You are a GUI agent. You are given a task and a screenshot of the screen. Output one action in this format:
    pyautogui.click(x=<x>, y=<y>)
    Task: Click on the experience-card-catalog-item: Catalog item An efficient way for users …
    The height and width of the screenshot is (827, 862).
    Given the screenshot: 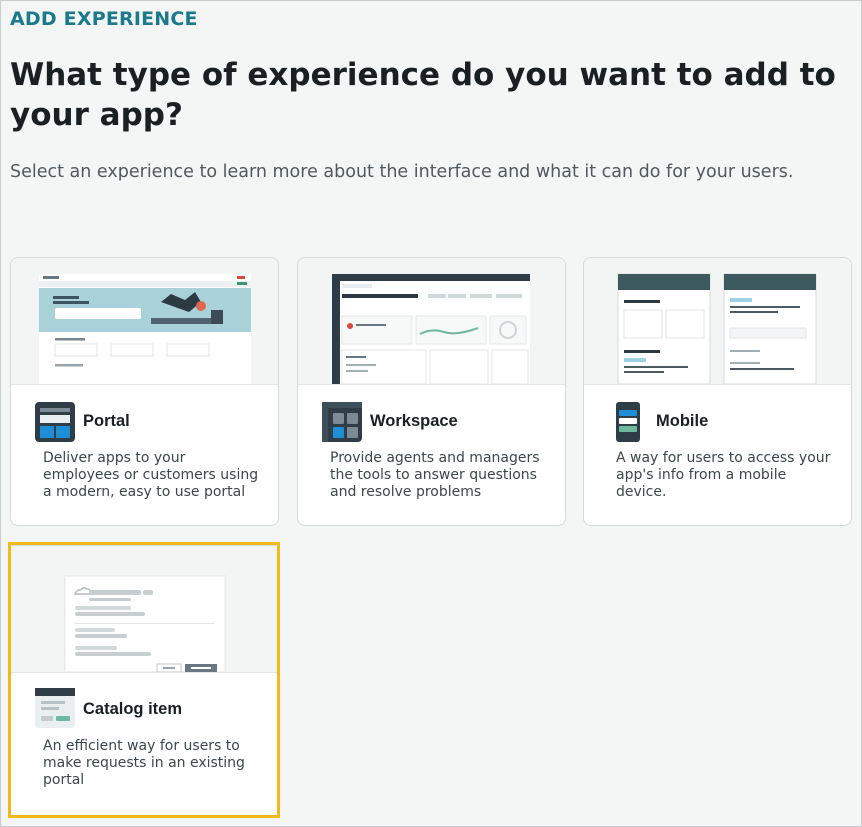 What is the action you would take?
    pyautogui.click(x=144, y=680)
    